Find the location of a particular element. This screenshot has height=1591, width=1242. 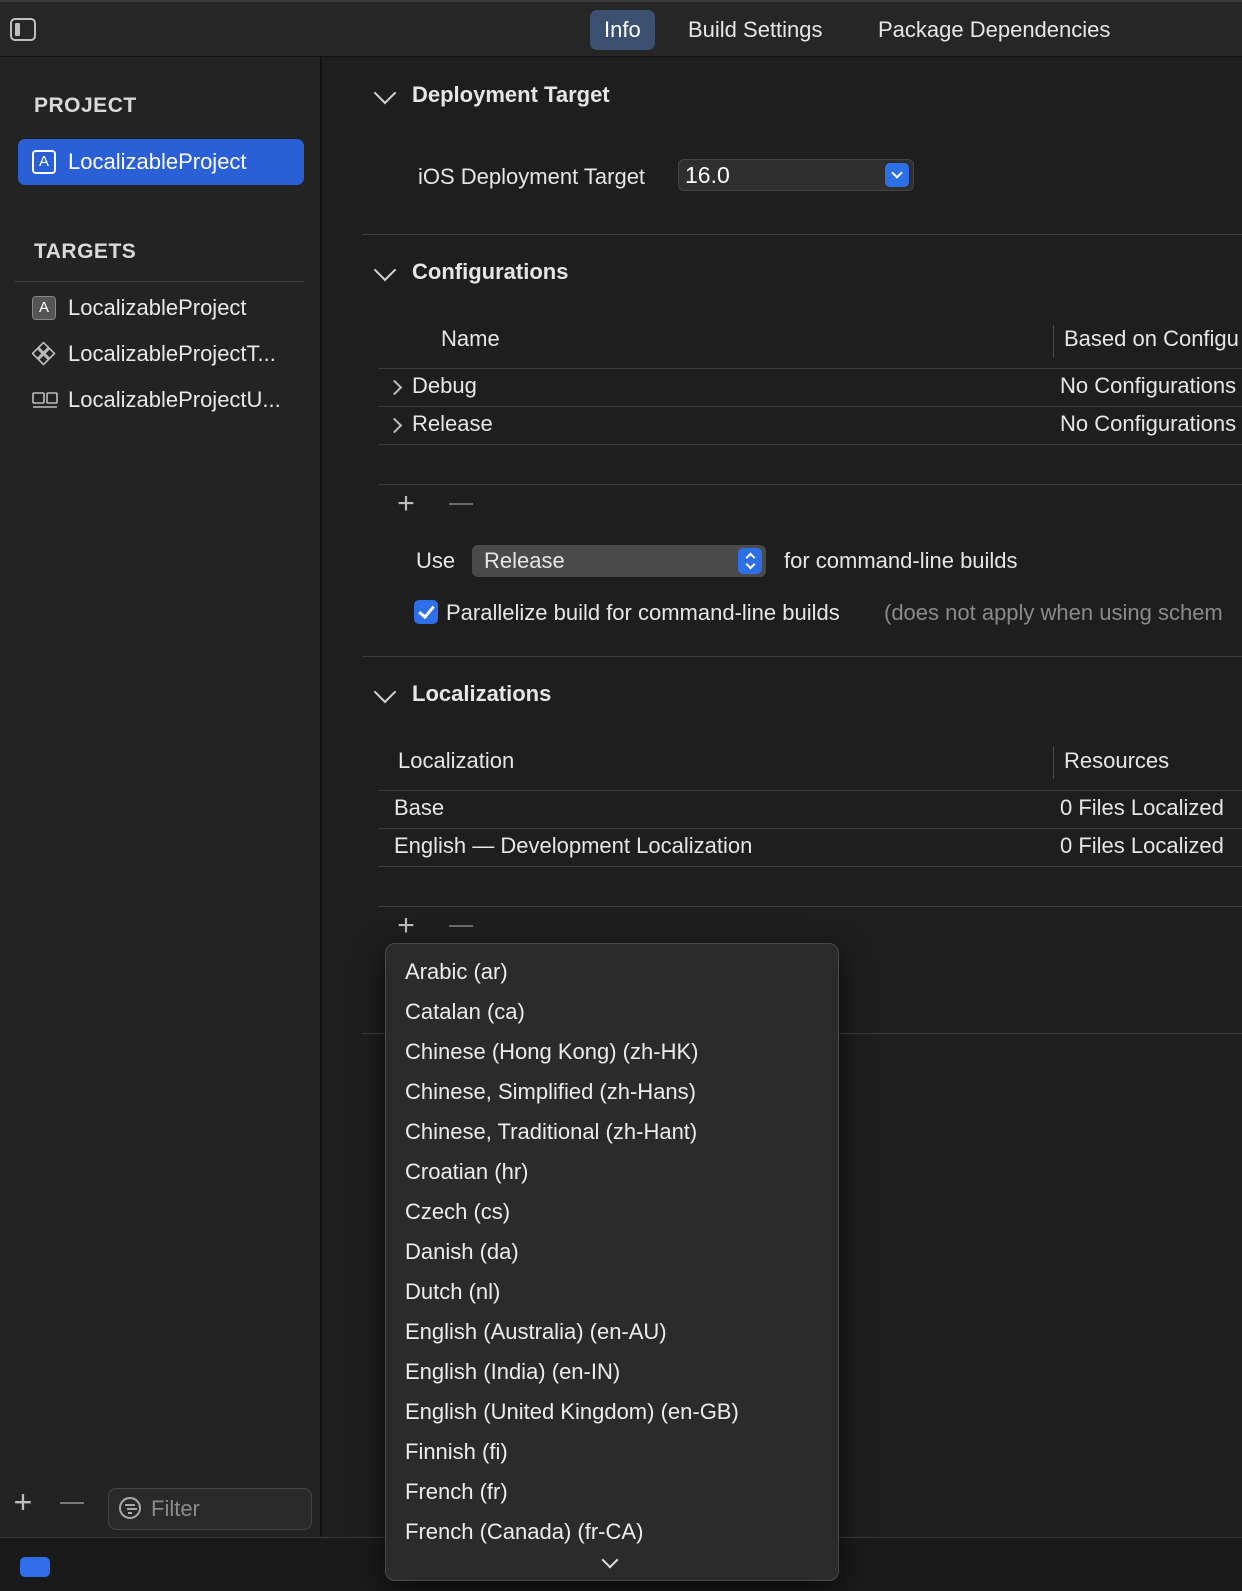

menu-item-language: English (United Kingdom) (en-GB) is located at coordinates (612, 1412).